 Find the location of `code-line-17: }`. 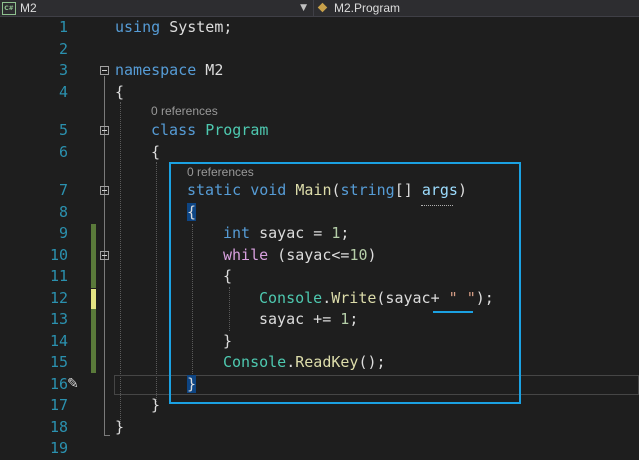

code-line-17: } is located at coordinates (155, 406).